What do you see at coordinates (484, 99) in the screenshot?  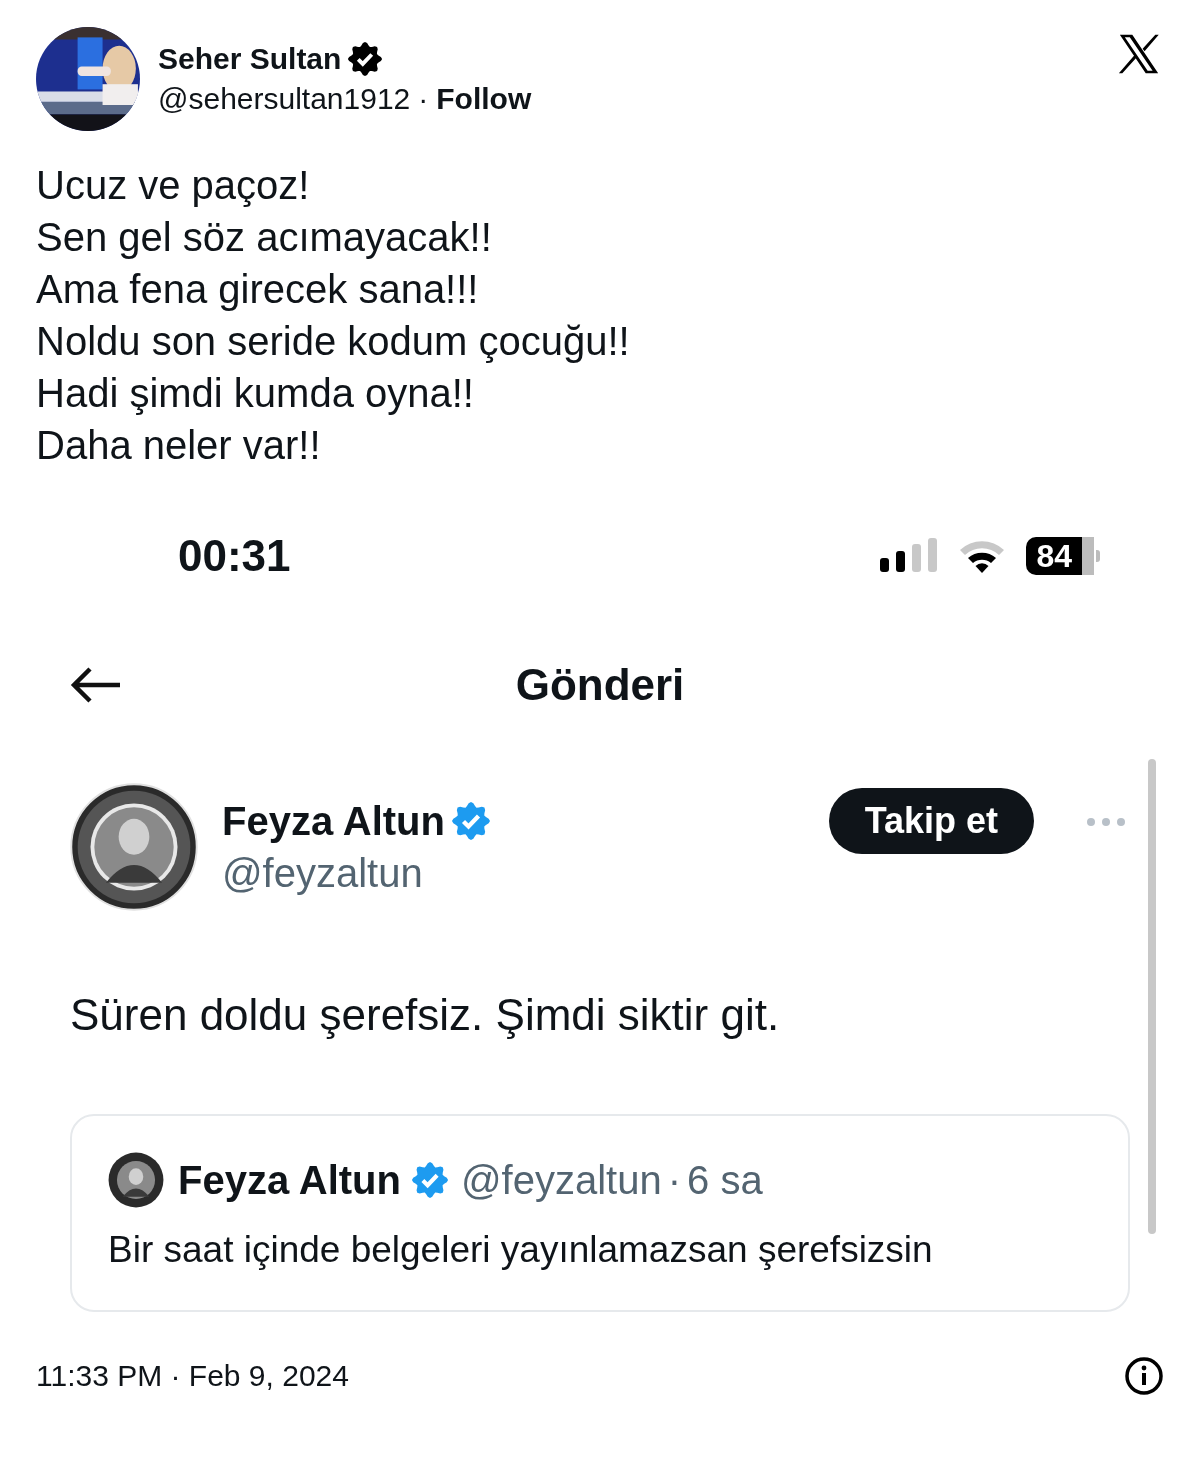 I see `follow-link: Follow` at bounding box center [484, 99].